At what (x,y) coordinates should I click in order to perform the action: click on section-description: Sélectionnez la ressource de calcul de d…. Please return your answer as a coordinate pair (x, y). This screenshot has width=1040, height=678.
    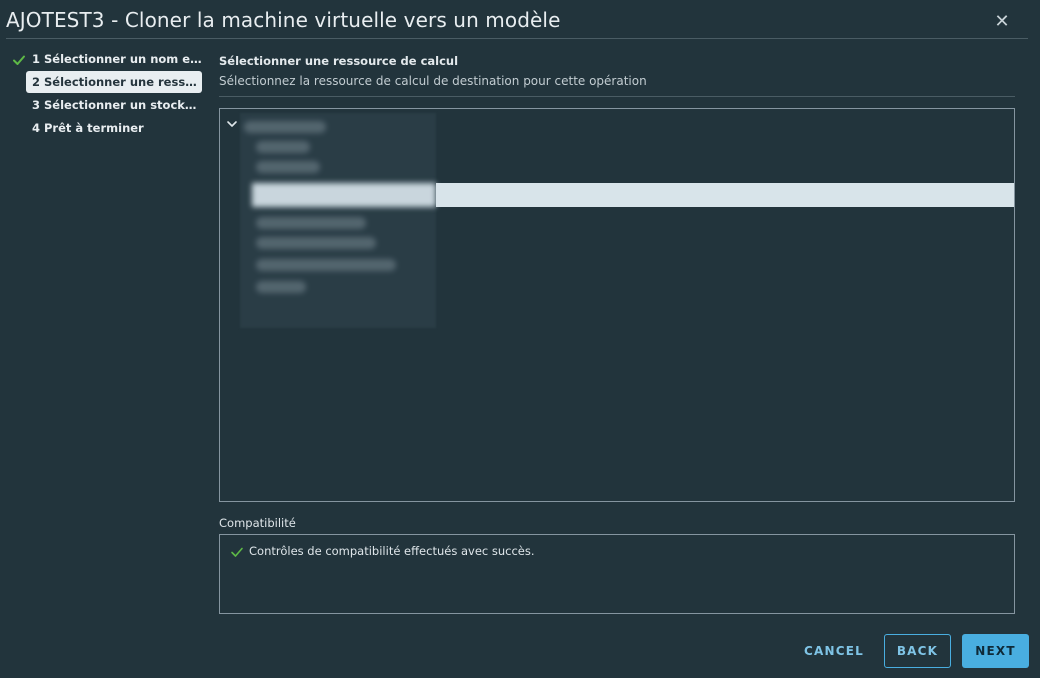
    Looking at the image, I should click on (433, 81).